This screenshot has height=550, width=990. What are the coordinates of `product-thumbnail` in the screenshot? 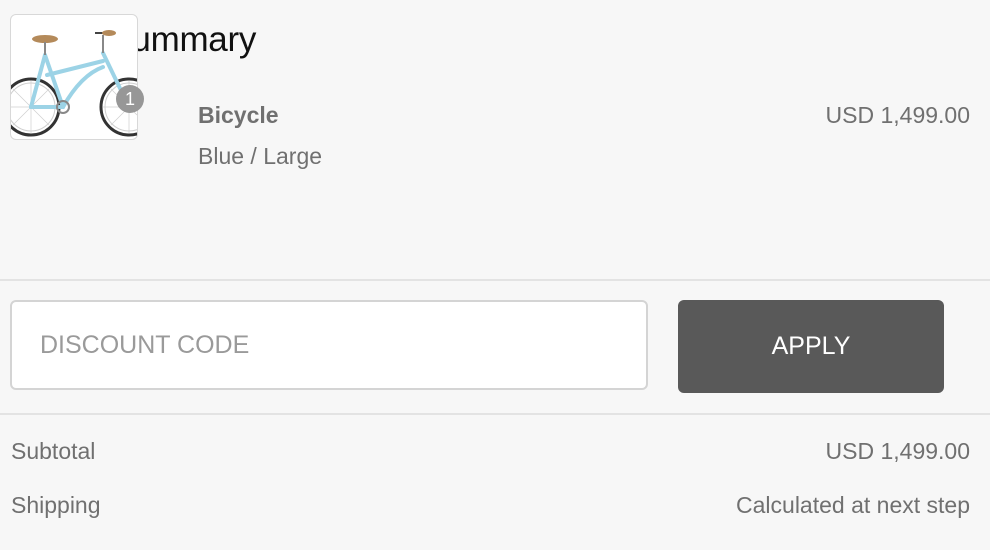 It's located at (74, 77).